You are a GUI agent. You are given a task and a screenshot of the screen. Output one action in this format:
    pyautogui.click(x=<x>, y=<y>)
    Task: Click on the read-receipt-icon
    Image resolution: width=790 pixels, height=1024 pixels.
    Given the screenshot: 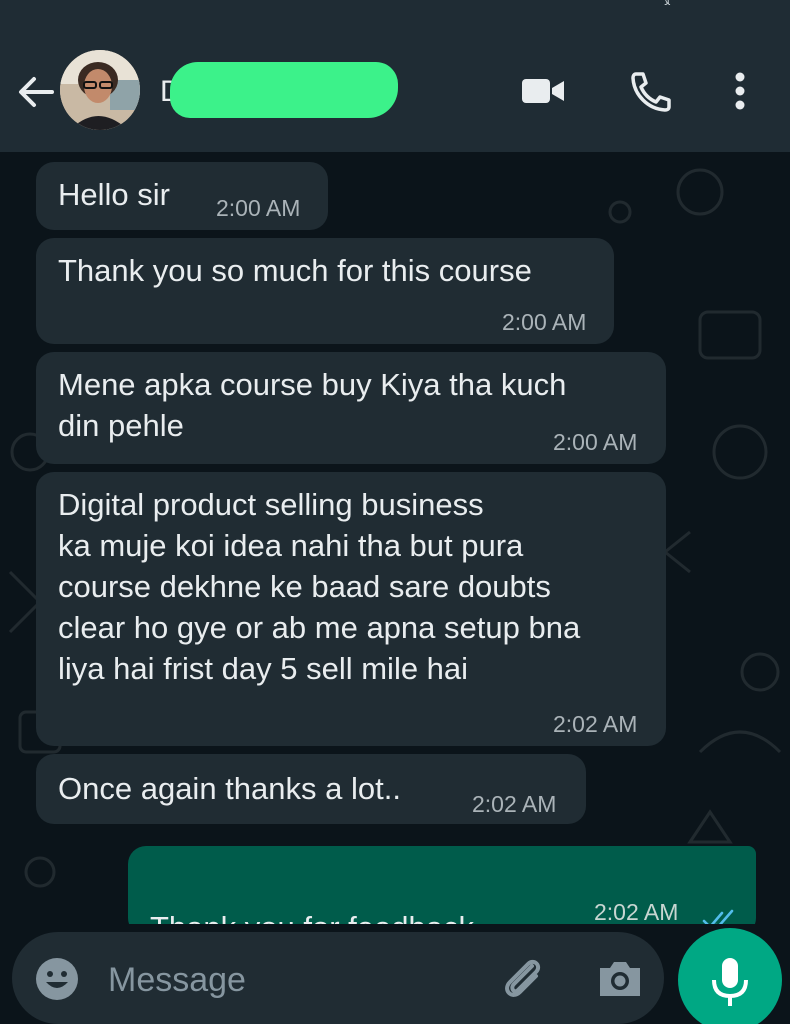 What is the action you would take?
    pyautogui.click(x=721, y=912)
    